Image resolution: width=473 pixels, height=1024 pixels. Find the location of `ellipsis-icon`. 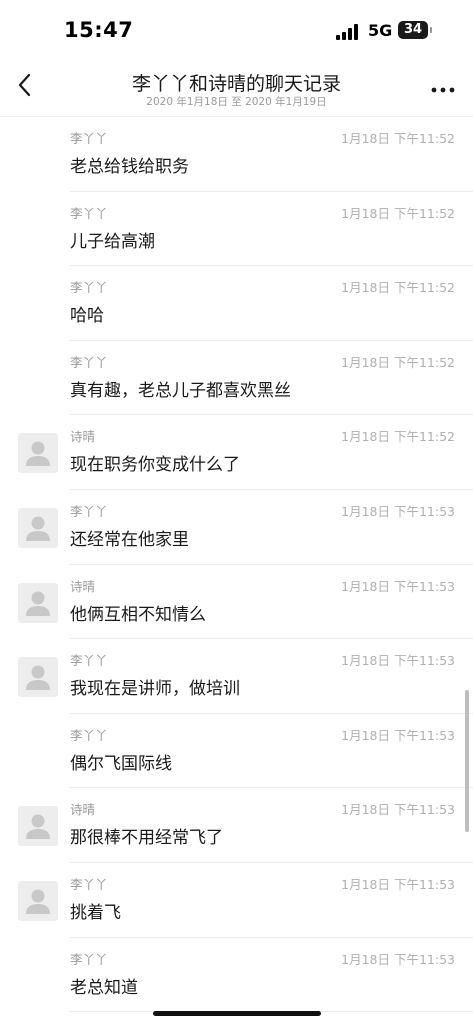

ellipsis-icon is located at coordinates (443, 86).